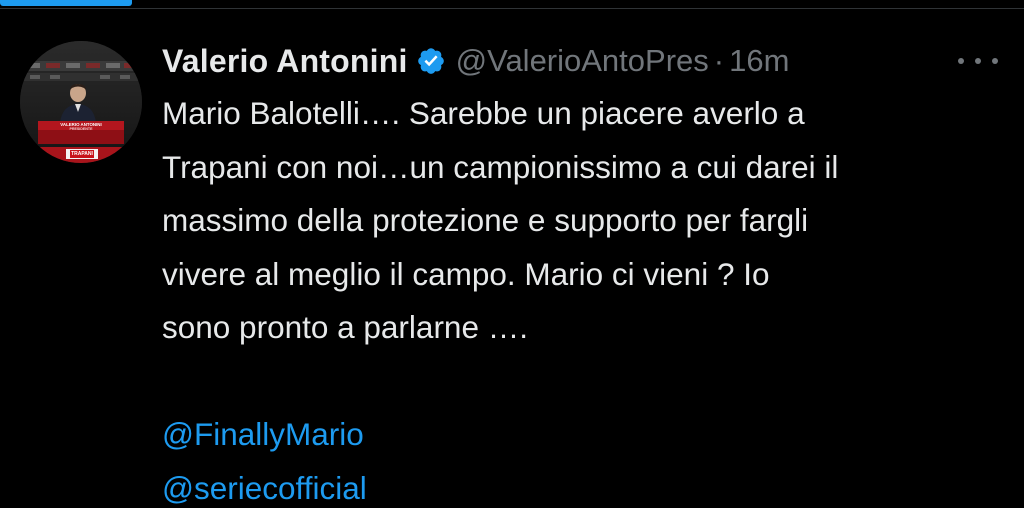 Image resolution: width=1024 pixels, height=508 pixels. I want to click on avatar: VALERIO ANTONINI PRESIDENTE TRAPANI, so click(81, 102).